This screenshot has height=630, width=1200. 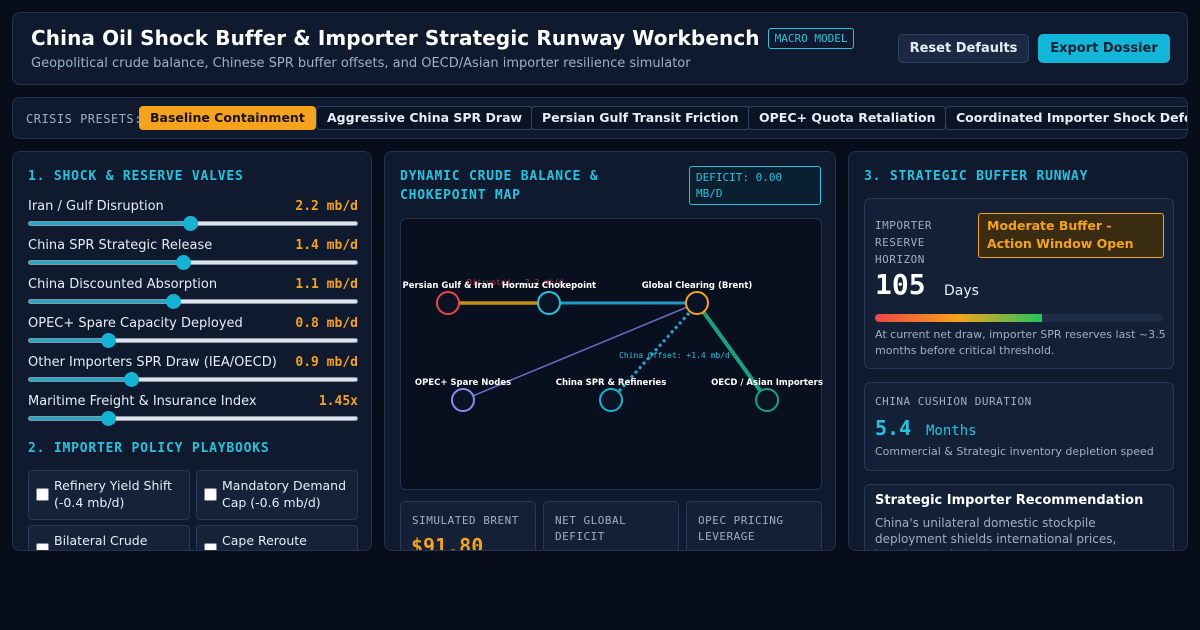 What do you see at coordinates (227, 118) in the screenshot?
I see `preset-baseline-containment: Baseline Containment` at bounding box center [227, 118].